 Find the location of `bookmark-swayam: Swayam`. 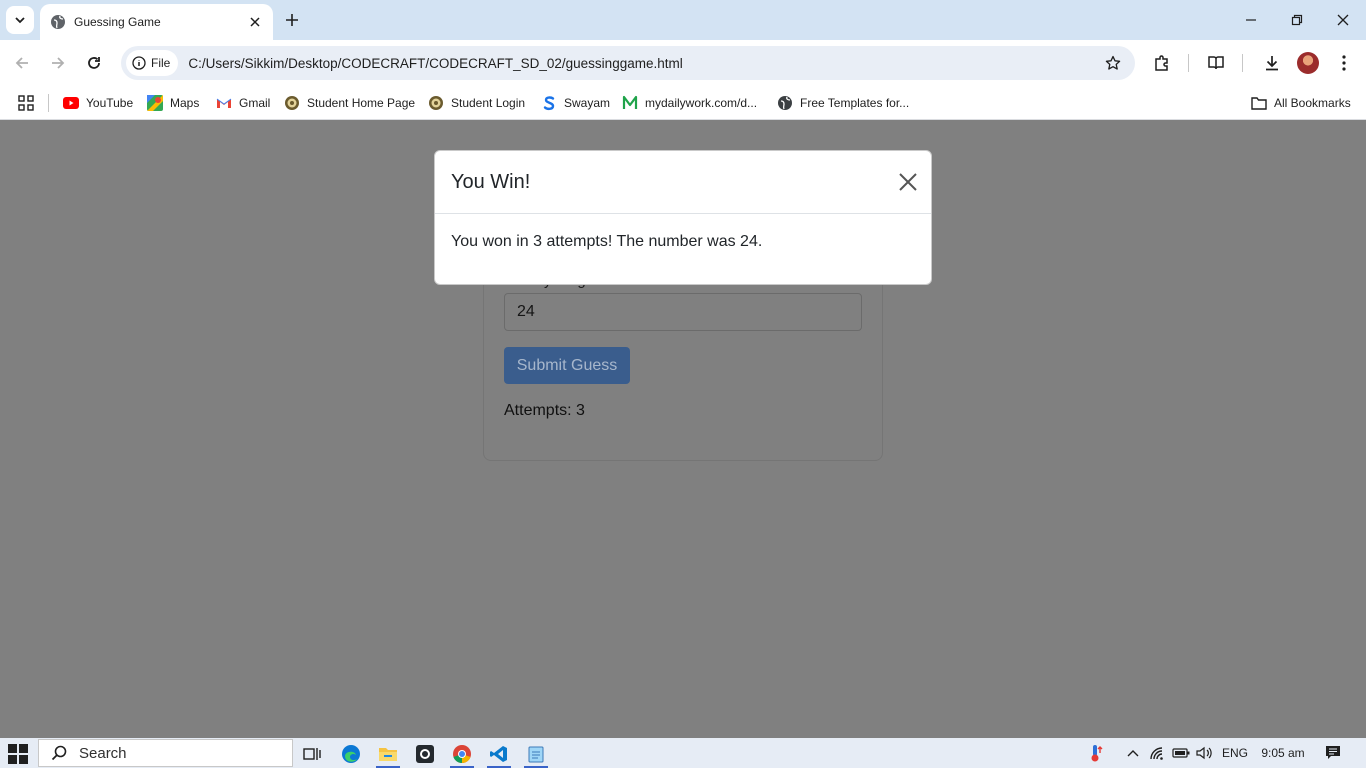

bookmark-swayam: Swayam is located at coordinates (575, 103).